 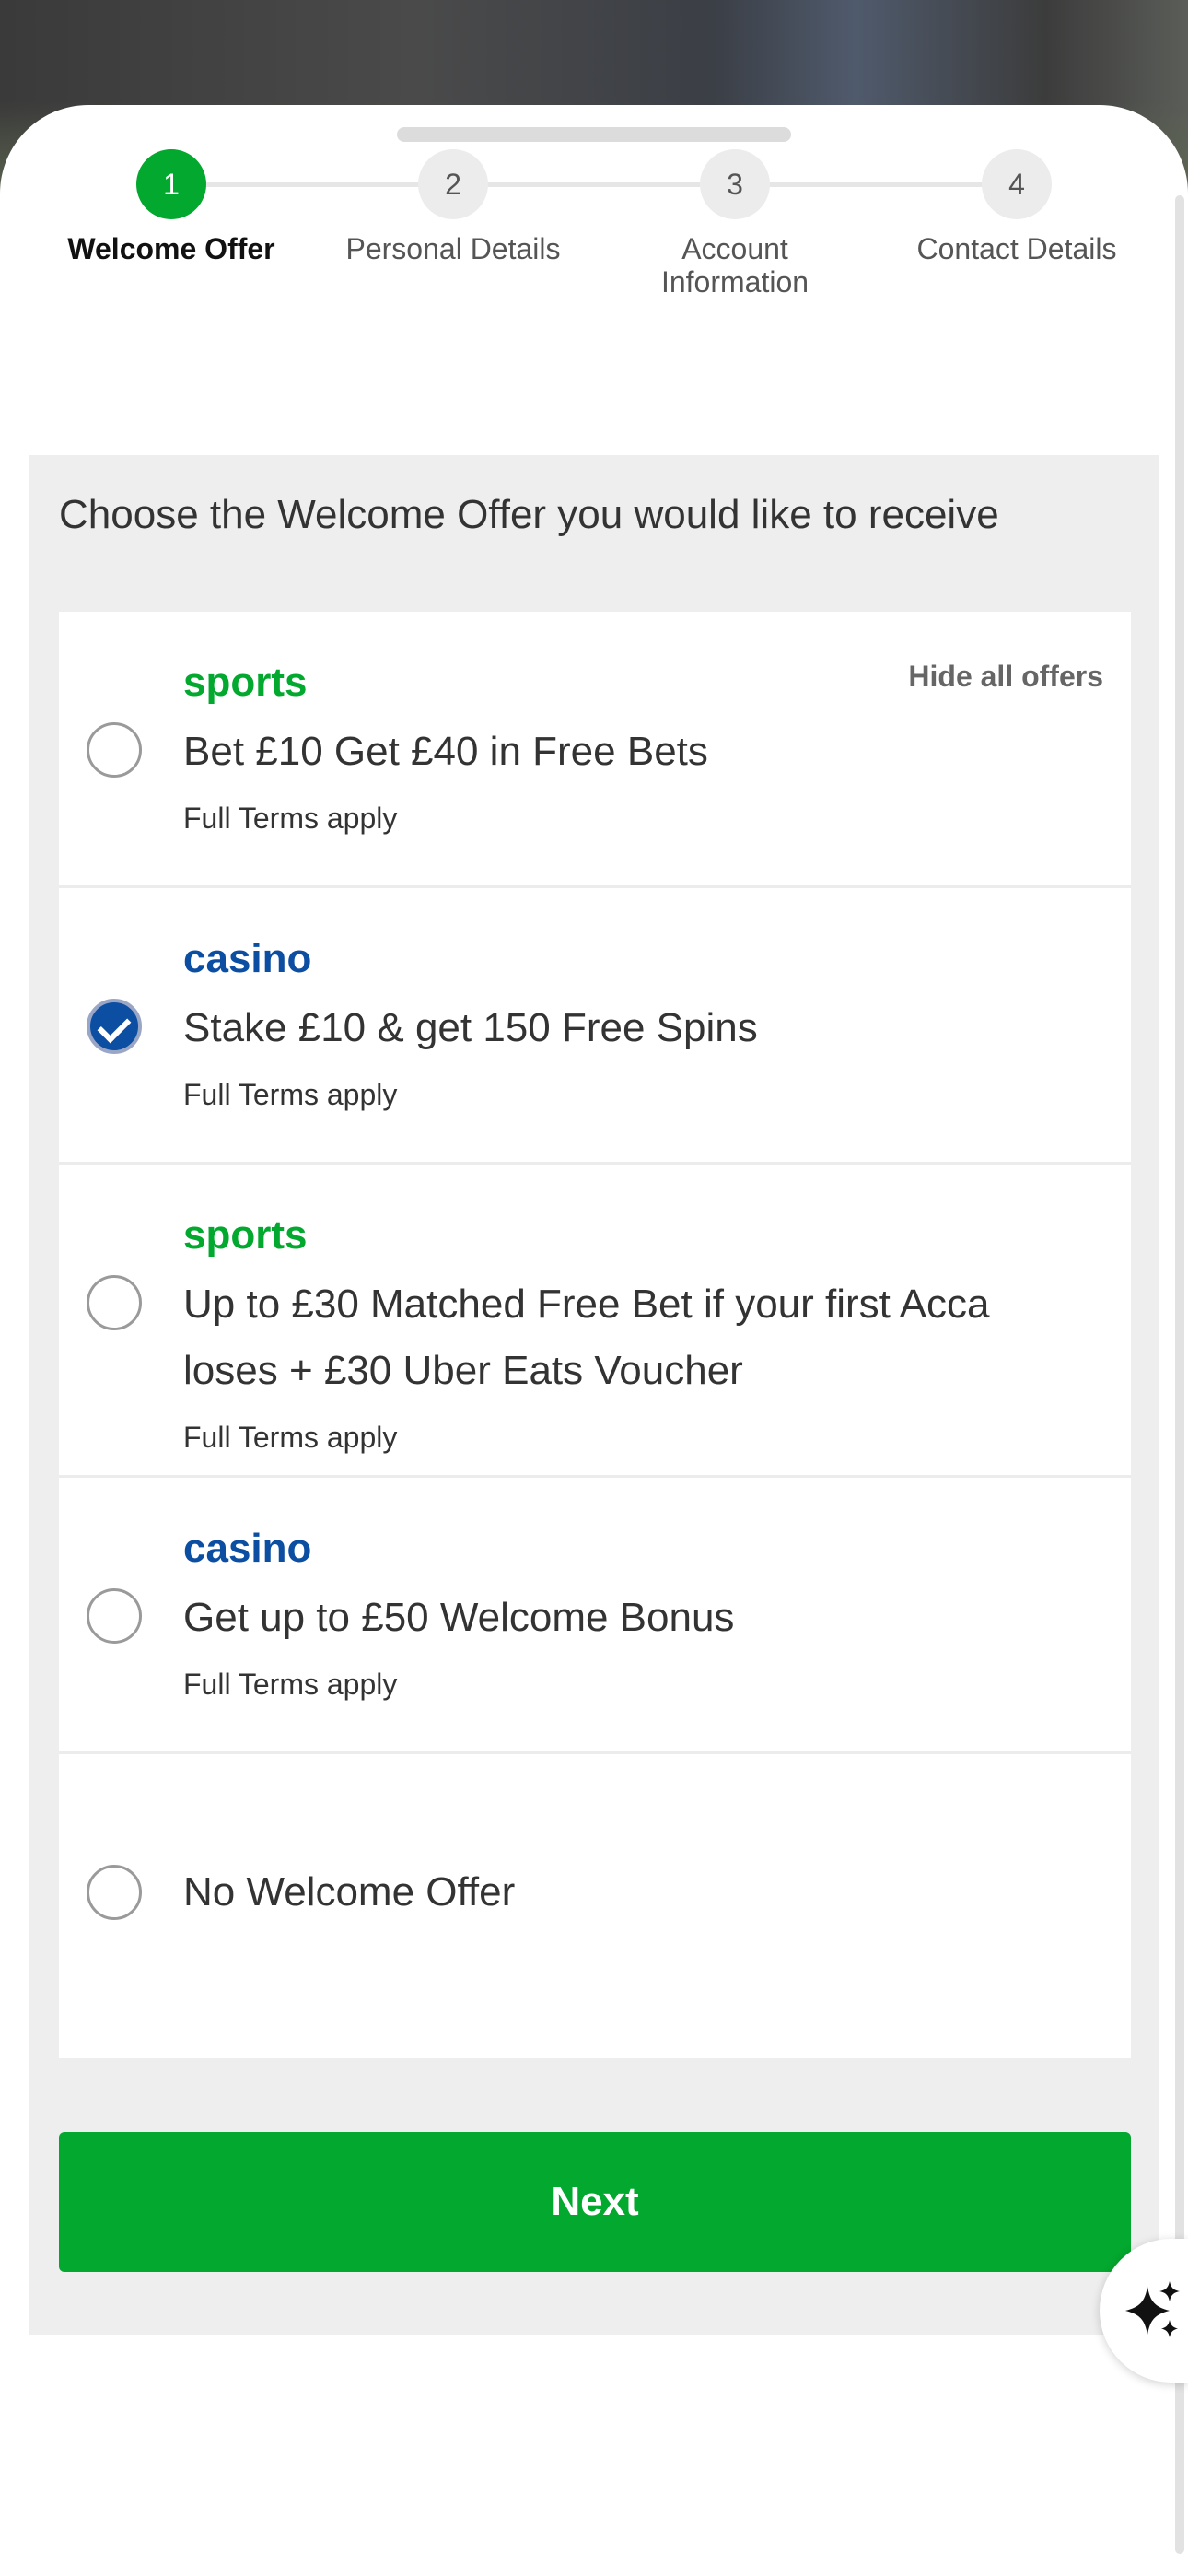 I want to click on step-label: Personal Details, so click(x=453, y=248).